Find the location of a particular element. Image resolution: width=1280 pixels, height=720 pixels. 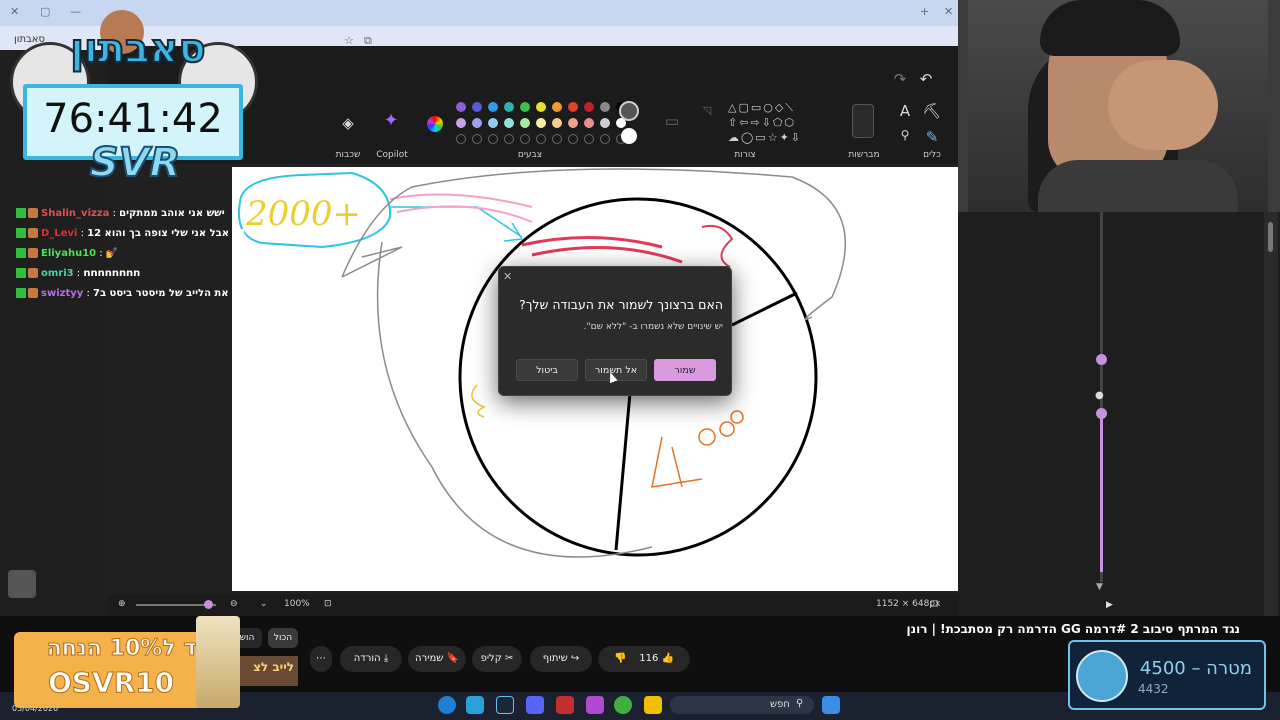

secondary-color-swatch is located at coordinates (629, 136).